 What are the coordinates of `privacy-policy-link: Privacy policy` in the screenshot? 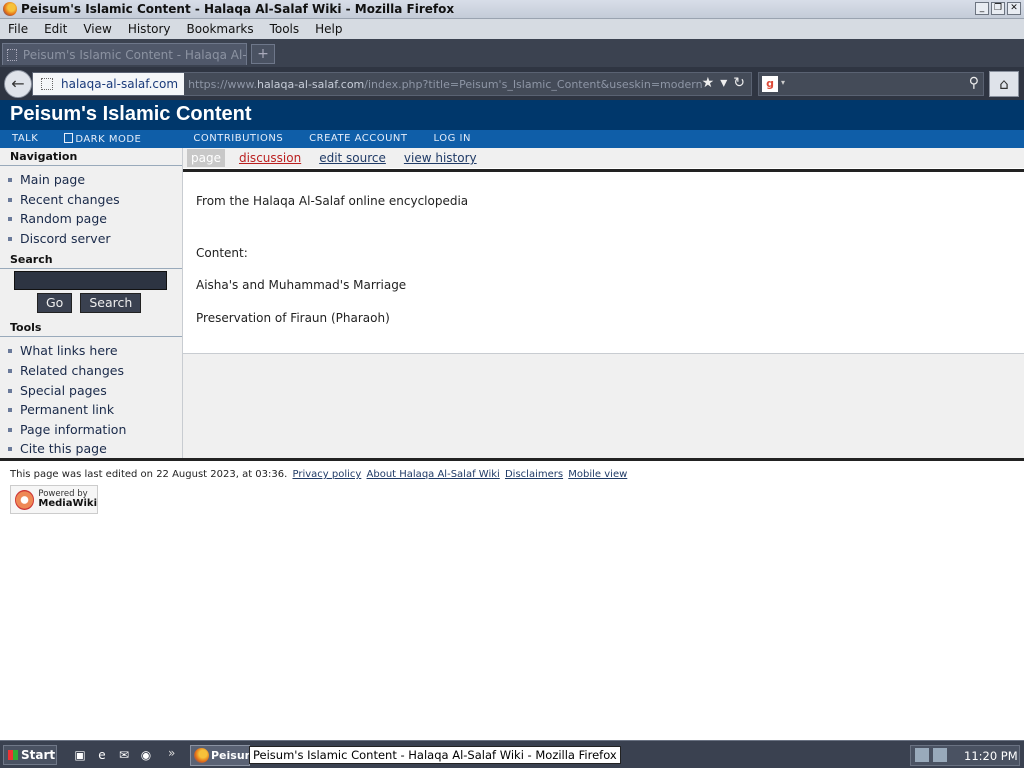 It's located at (327, 474).